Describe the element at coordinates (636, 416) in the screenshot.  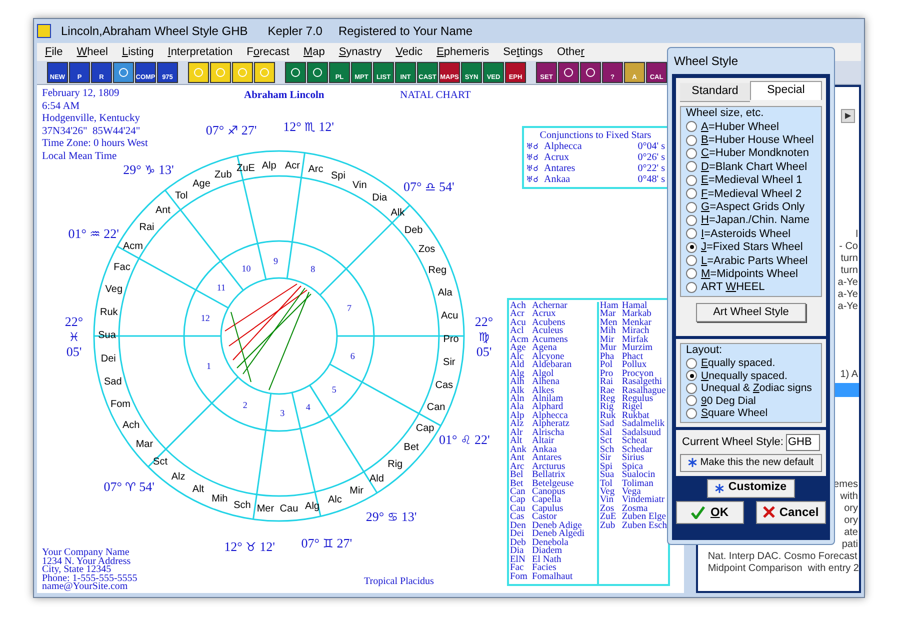
I see `star-name: Rukbat` at that location.